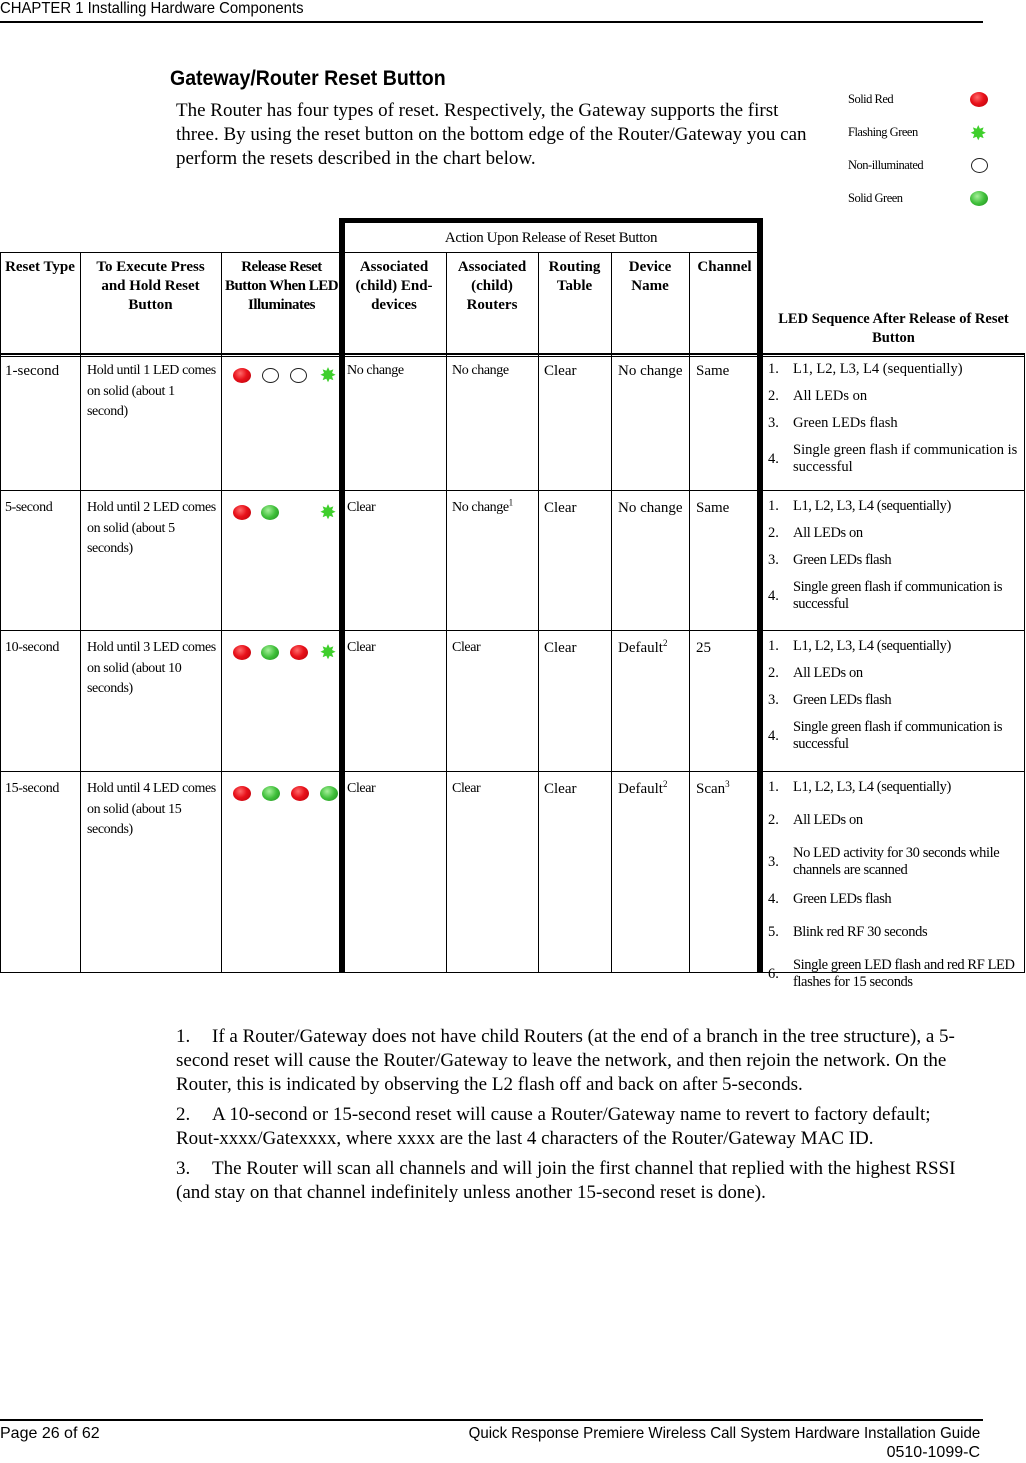 The height and width of the screenshot is (1463, 1026). What do you see at coordinates (711, 789) in the screenshot?
I see `channel-value: Scan` at bounding box center [711, 789].